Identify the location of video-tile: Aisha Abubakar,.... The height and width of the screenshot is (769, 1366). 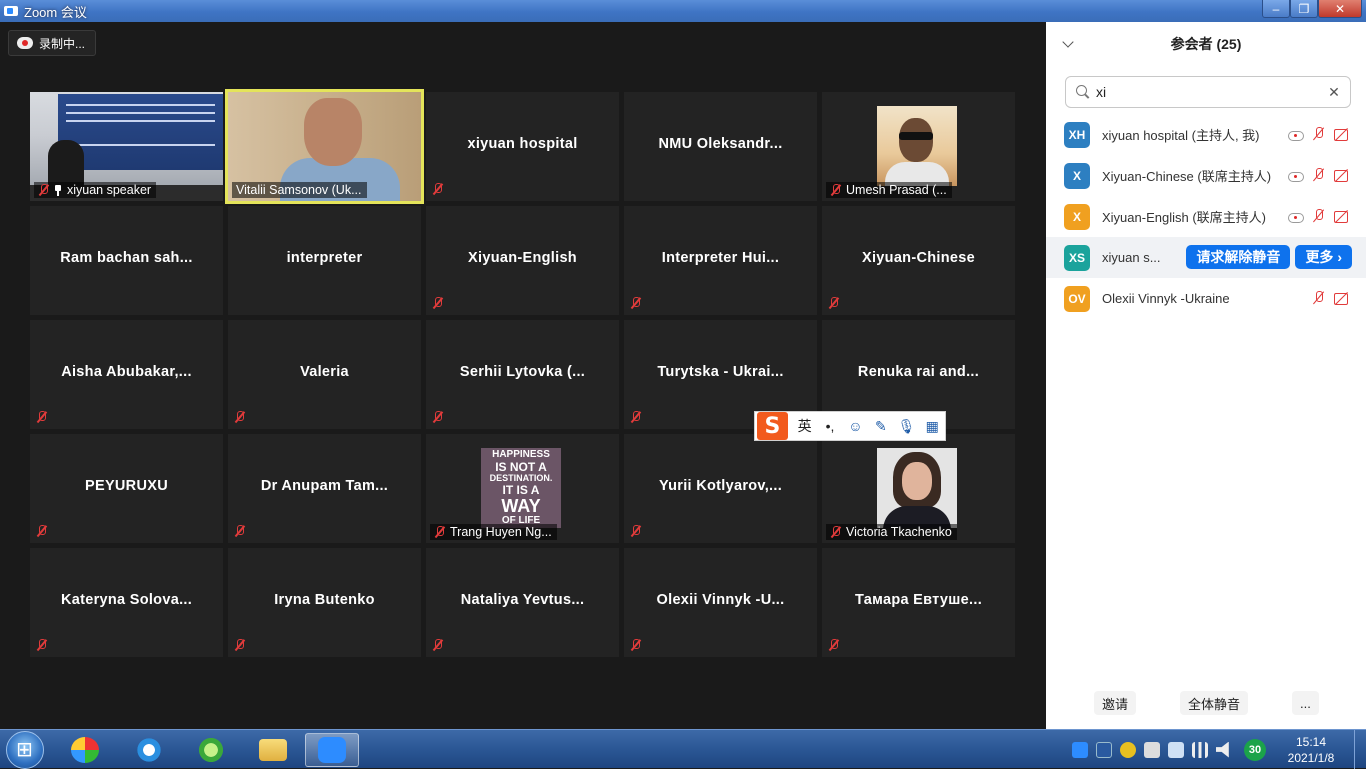
(126, 374).